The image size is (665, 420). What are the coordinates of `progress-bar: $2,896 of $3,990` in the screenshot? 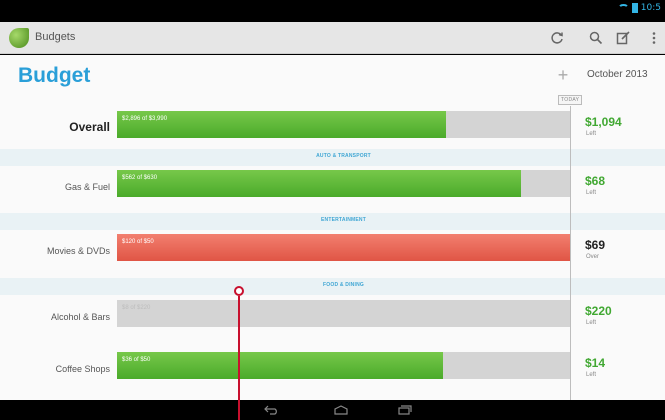 It's located at (343, 124).